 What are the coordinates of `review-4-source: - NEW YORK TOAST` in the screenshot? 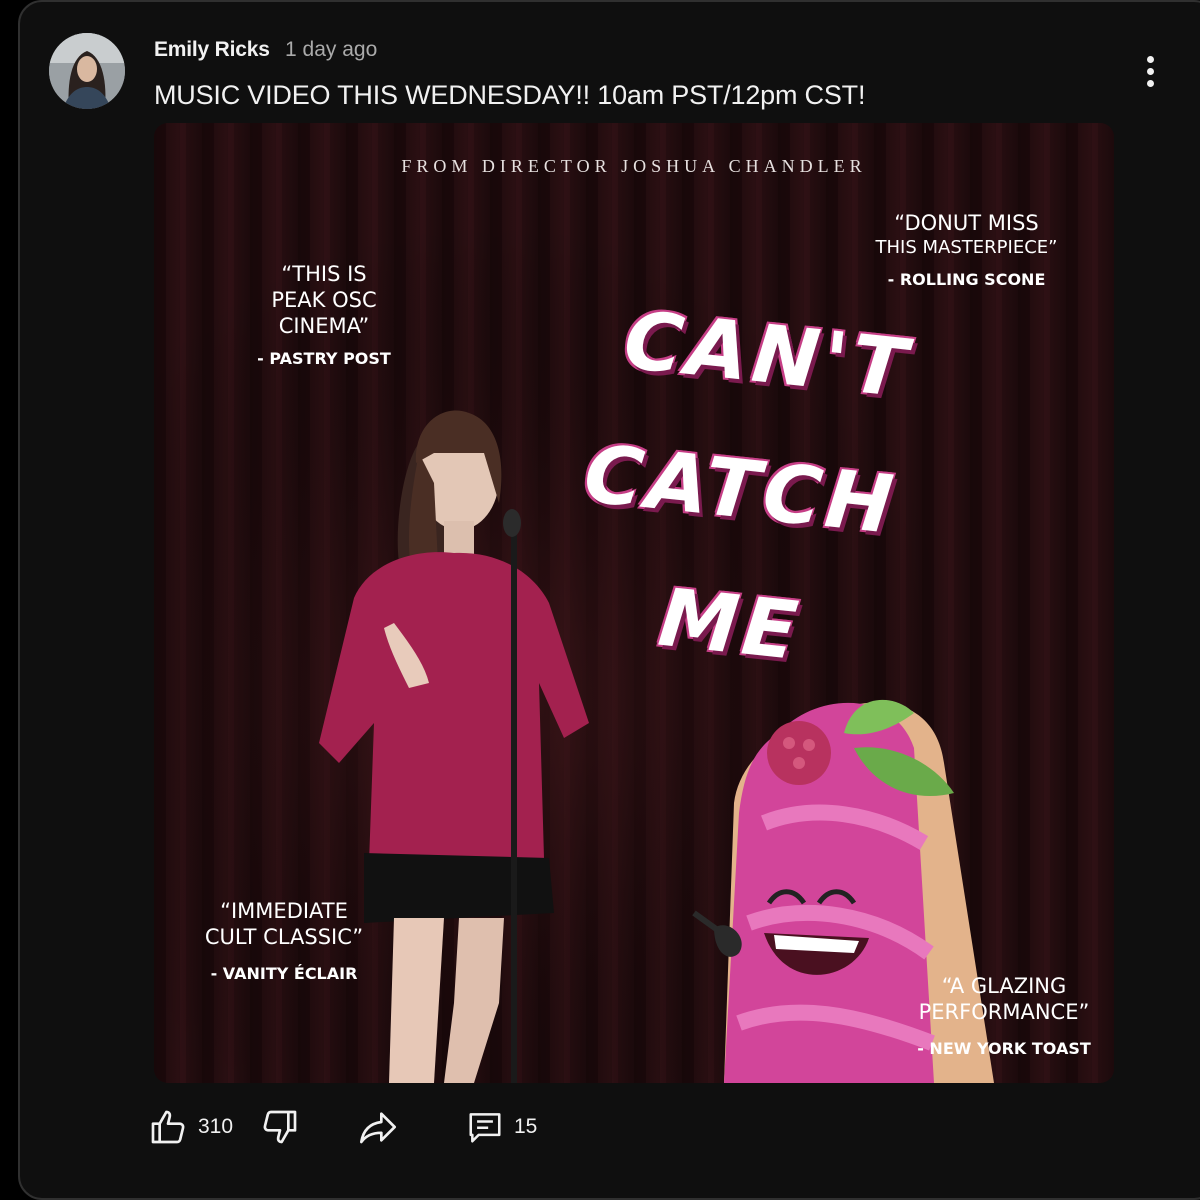 It's located at (1004, 1048).